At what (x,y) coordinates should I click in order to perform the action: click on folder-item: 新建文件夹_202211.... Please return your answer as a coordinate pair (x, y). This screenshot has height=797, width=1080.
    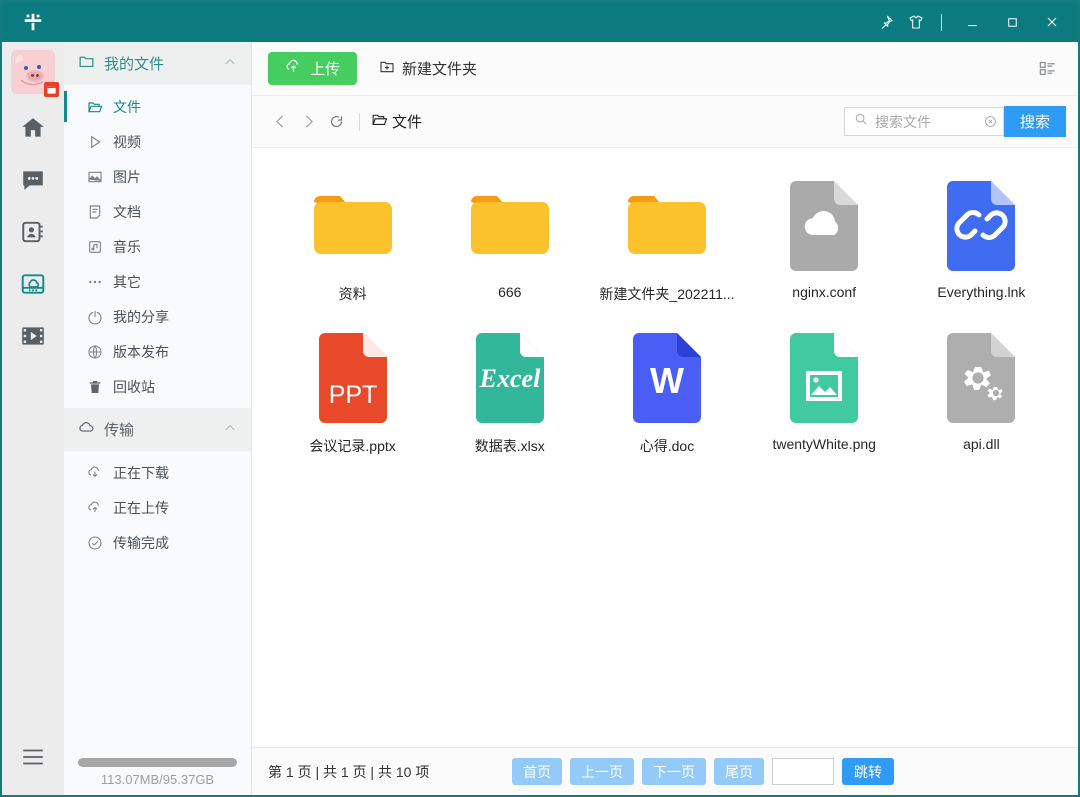
    Looking at the image, I should click on (666, 242).